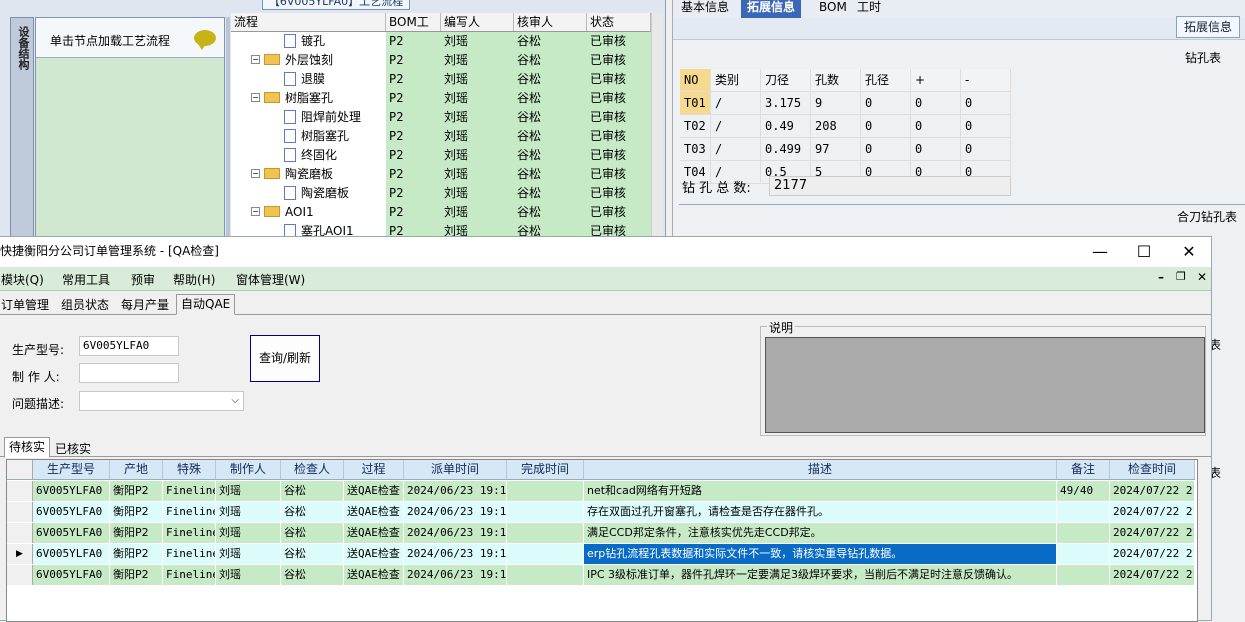 This screenshot has height=622, width=1245. I want to click on drill-hole-diameter-cell: 0, so click(886, 103).